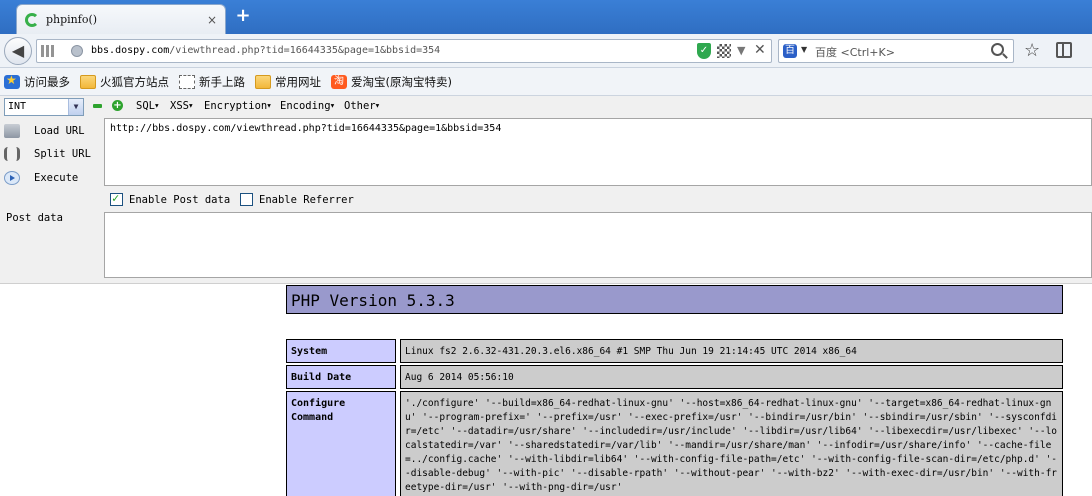  I want to click on php-version-header: PHP Version 5.3.3, so click(674, 299).